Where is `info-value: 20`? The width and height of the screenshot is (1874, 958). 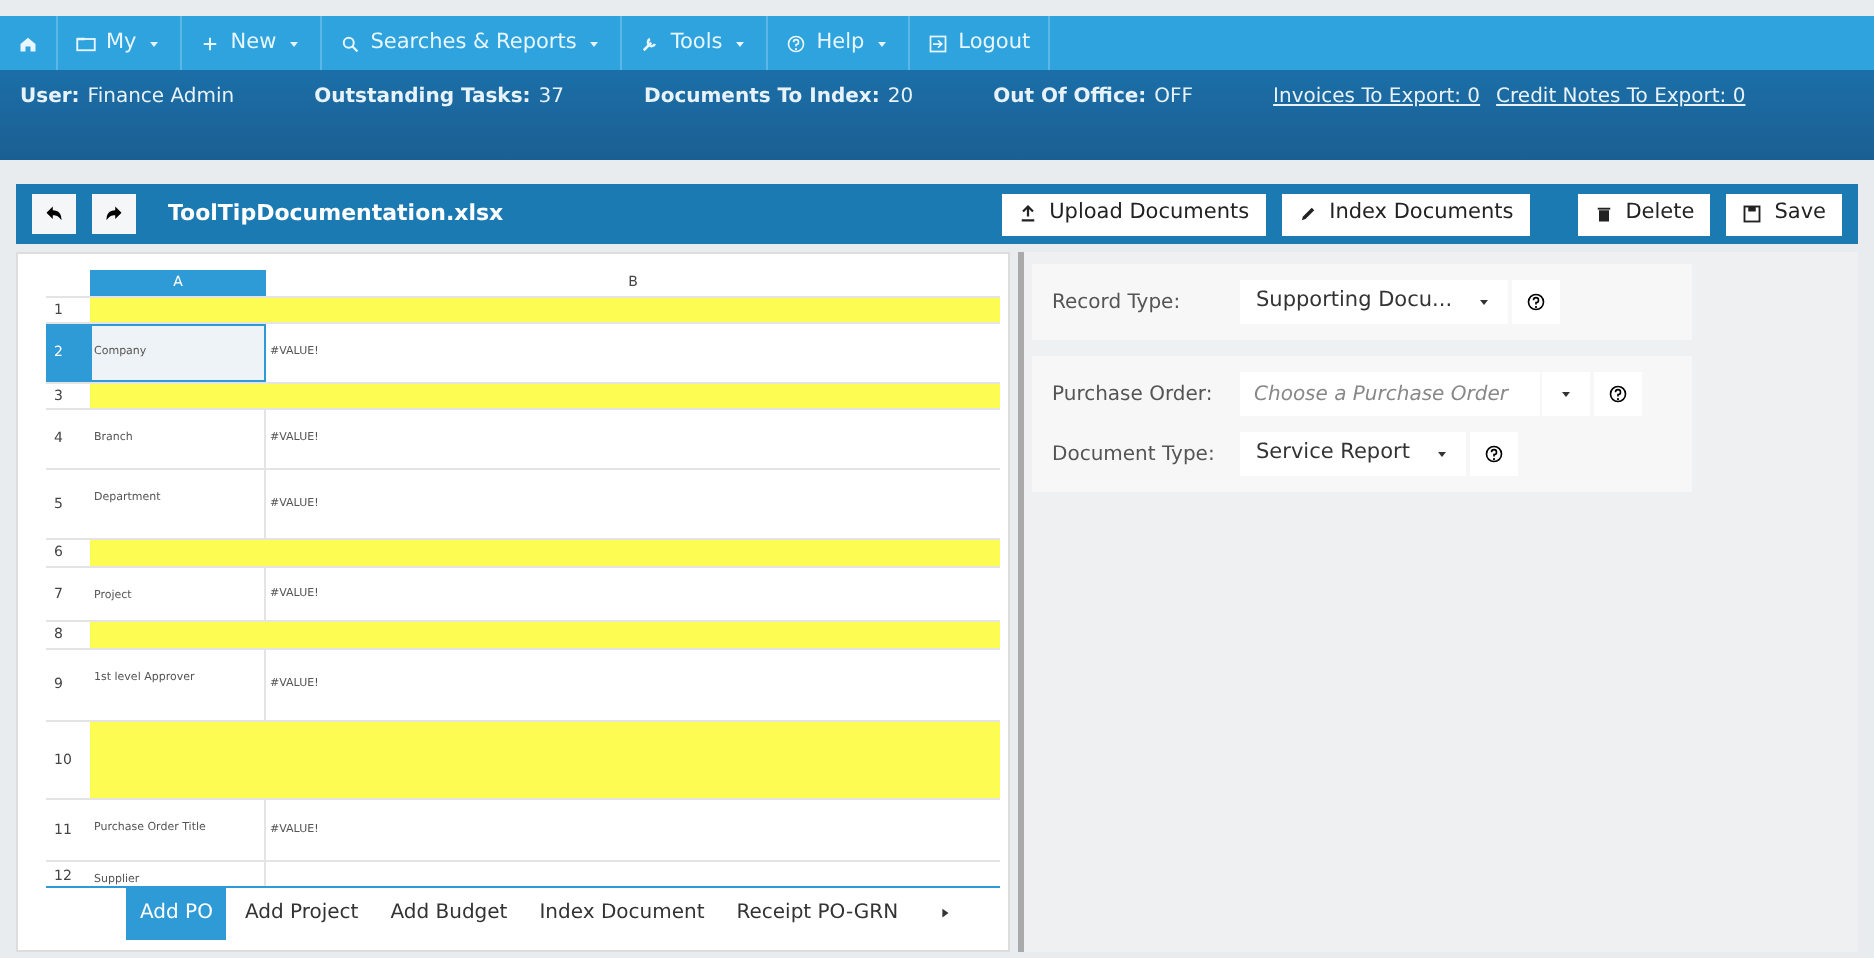
info-value: 20 is located at coordinates (900, 98).